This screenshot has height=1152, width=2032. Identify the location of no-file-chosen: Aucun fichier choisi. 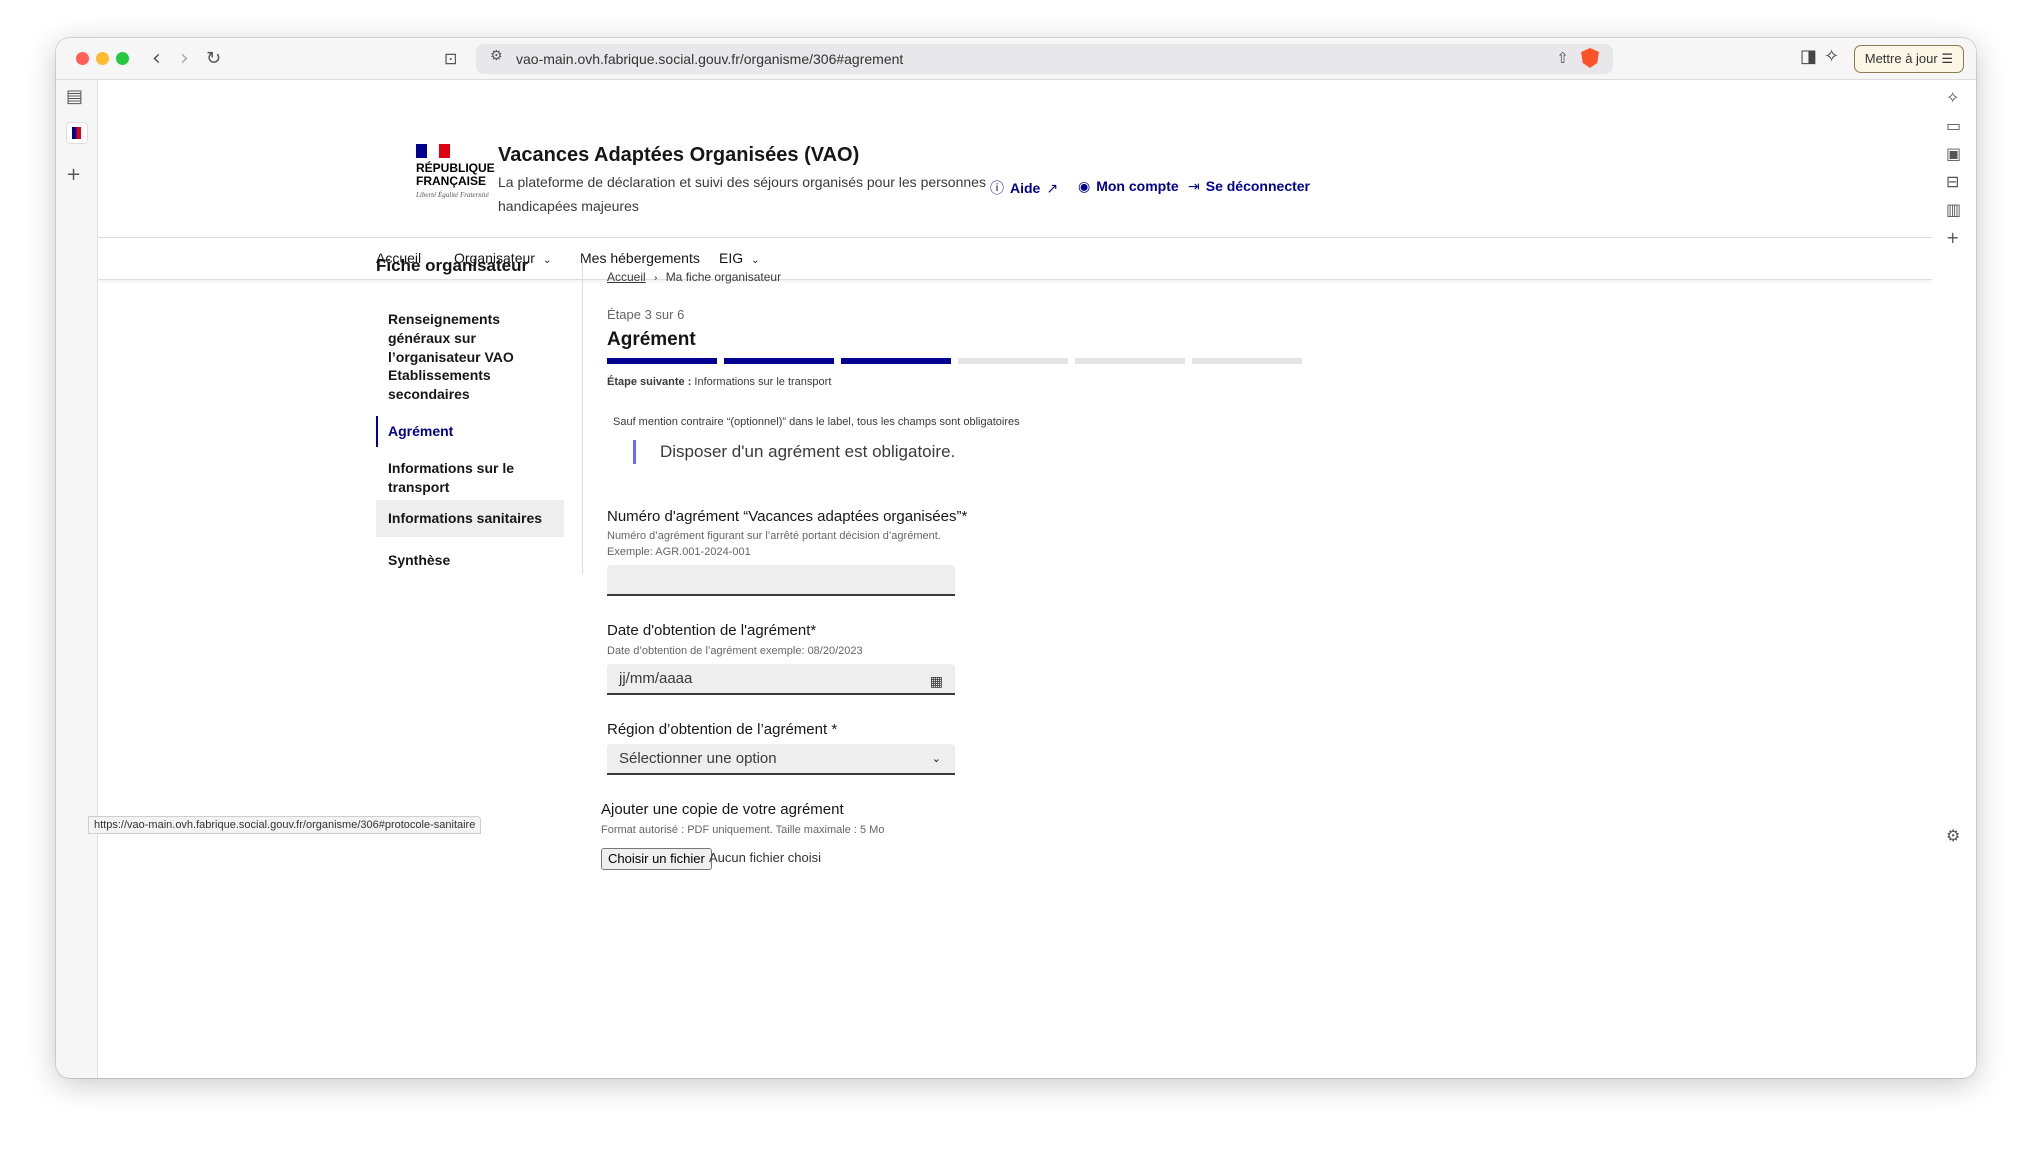
(765, 857).